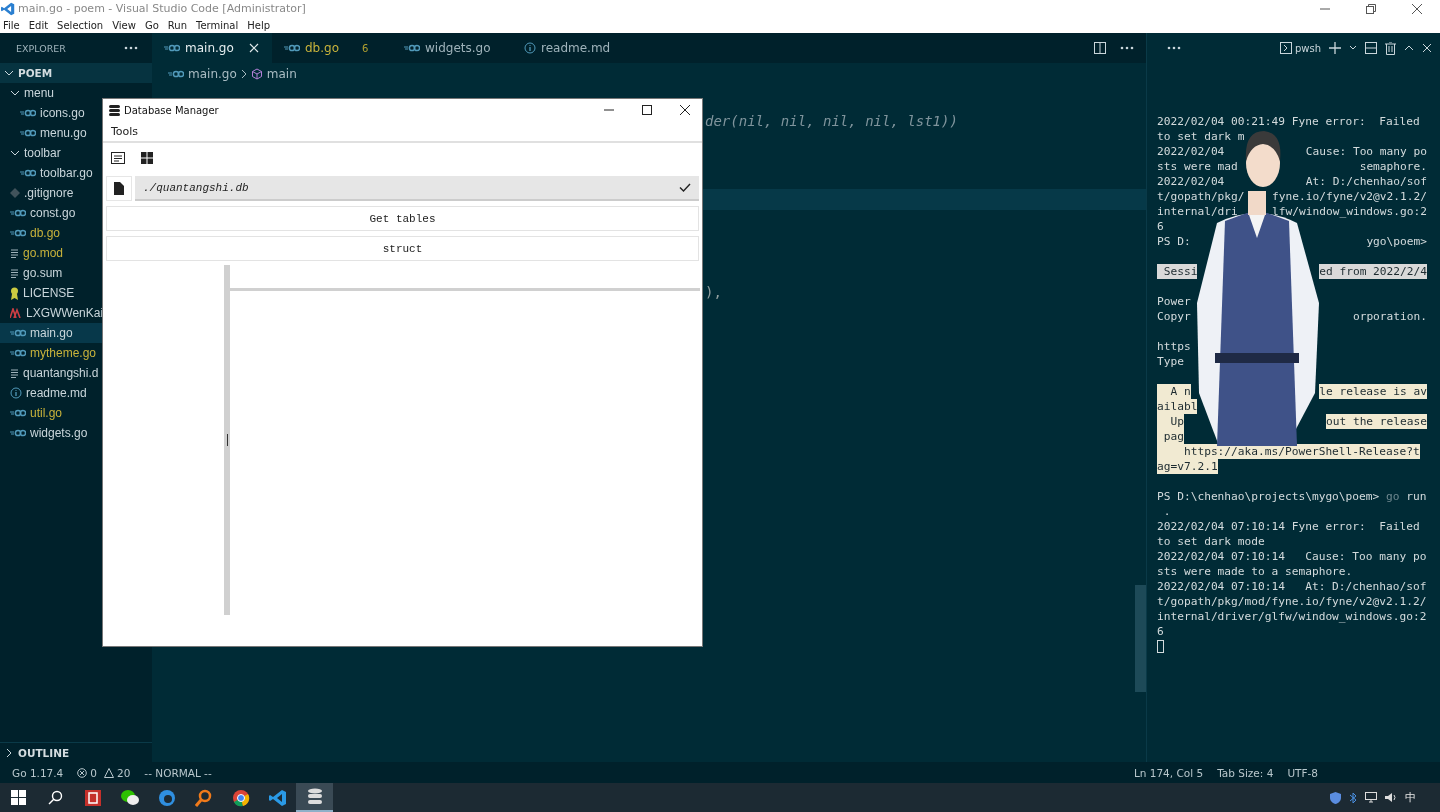  Describe the element at coordinates (53, 213) in the screenshot. I see `file-label: const.go` at that location.